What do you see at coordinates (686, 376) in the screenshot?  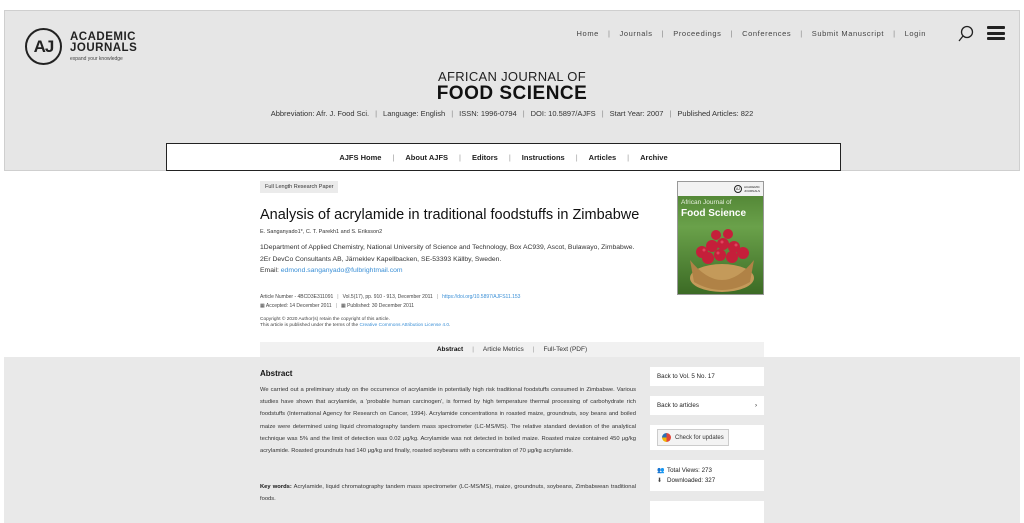 I see `back-to-volume-label: Back to Vol. 5 No. 17` at bounding box center [686, 376].